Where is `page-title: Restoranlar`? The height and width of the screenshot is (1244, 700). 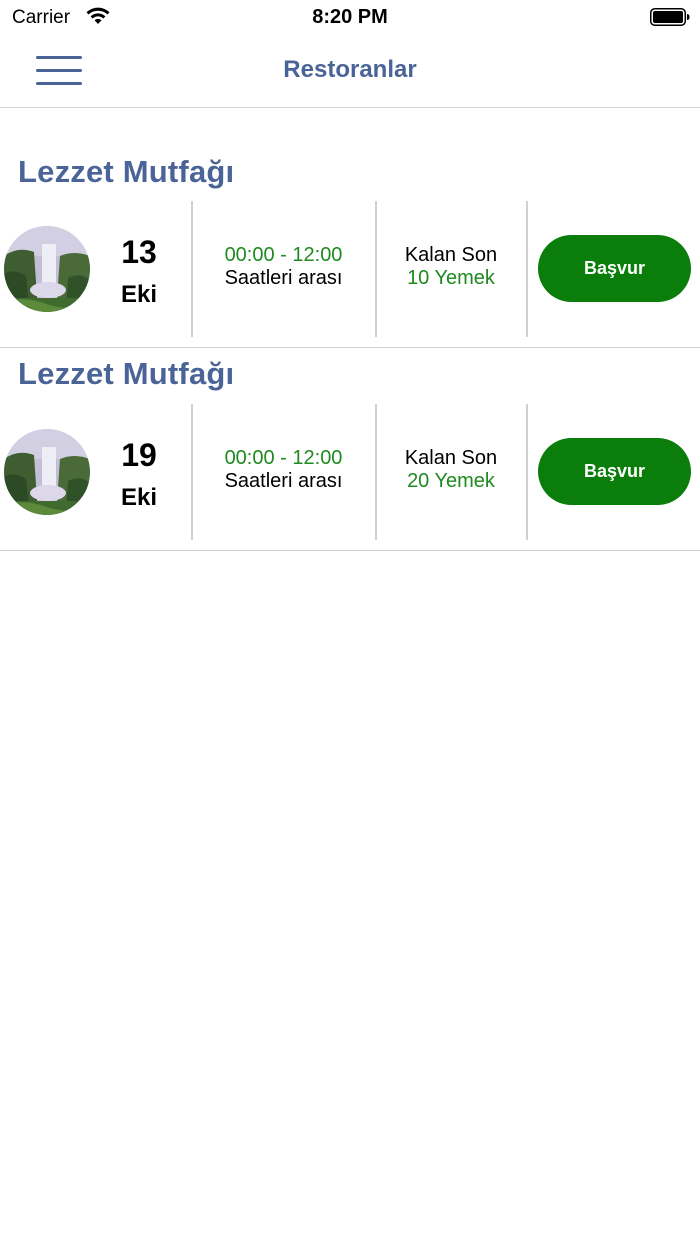 page-title: Restoranlar is located at coordinates (350, 69).